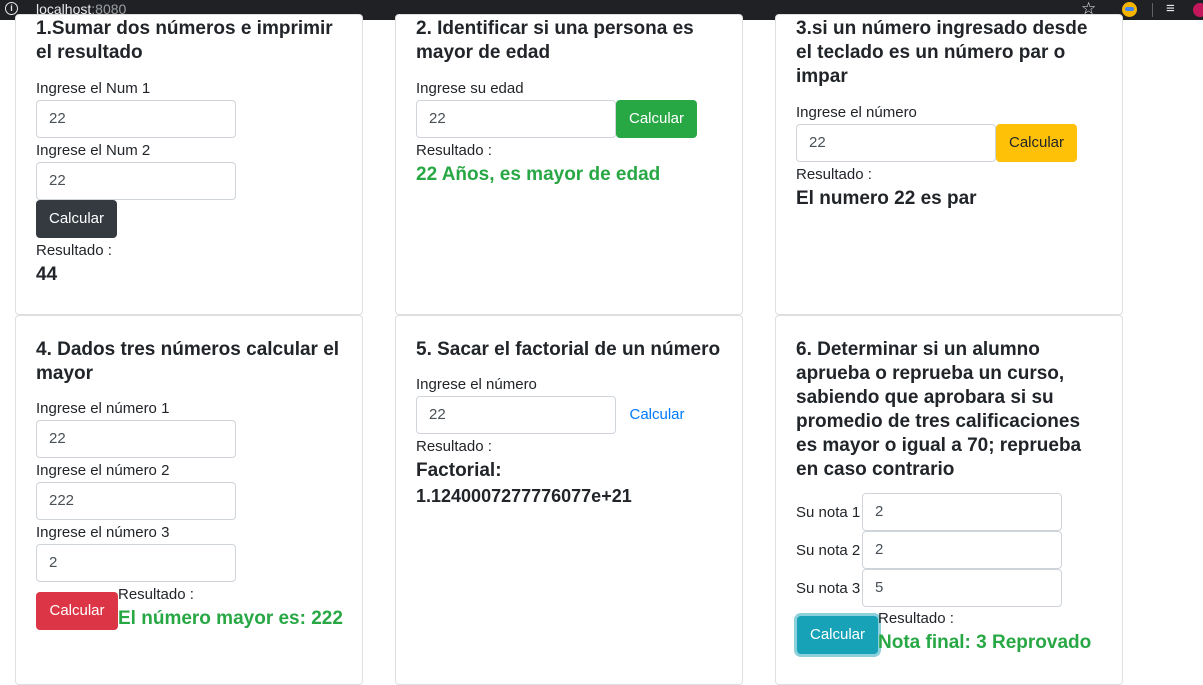 The height and width of the screenshot is (685, 1203). What do you see at coordinates (1129, 9) in the screenshot?
I see `extension-icon` at bounding box center [1129, 9].